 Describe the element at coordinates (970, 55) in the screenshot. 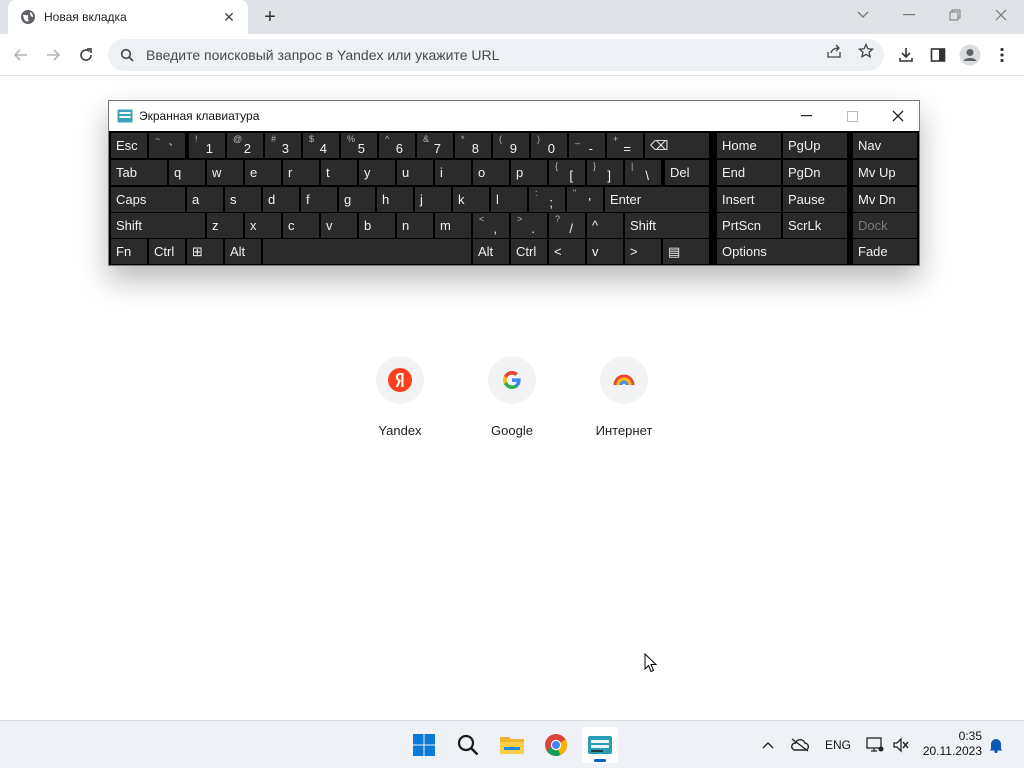

I see `profile-icon` at that location.